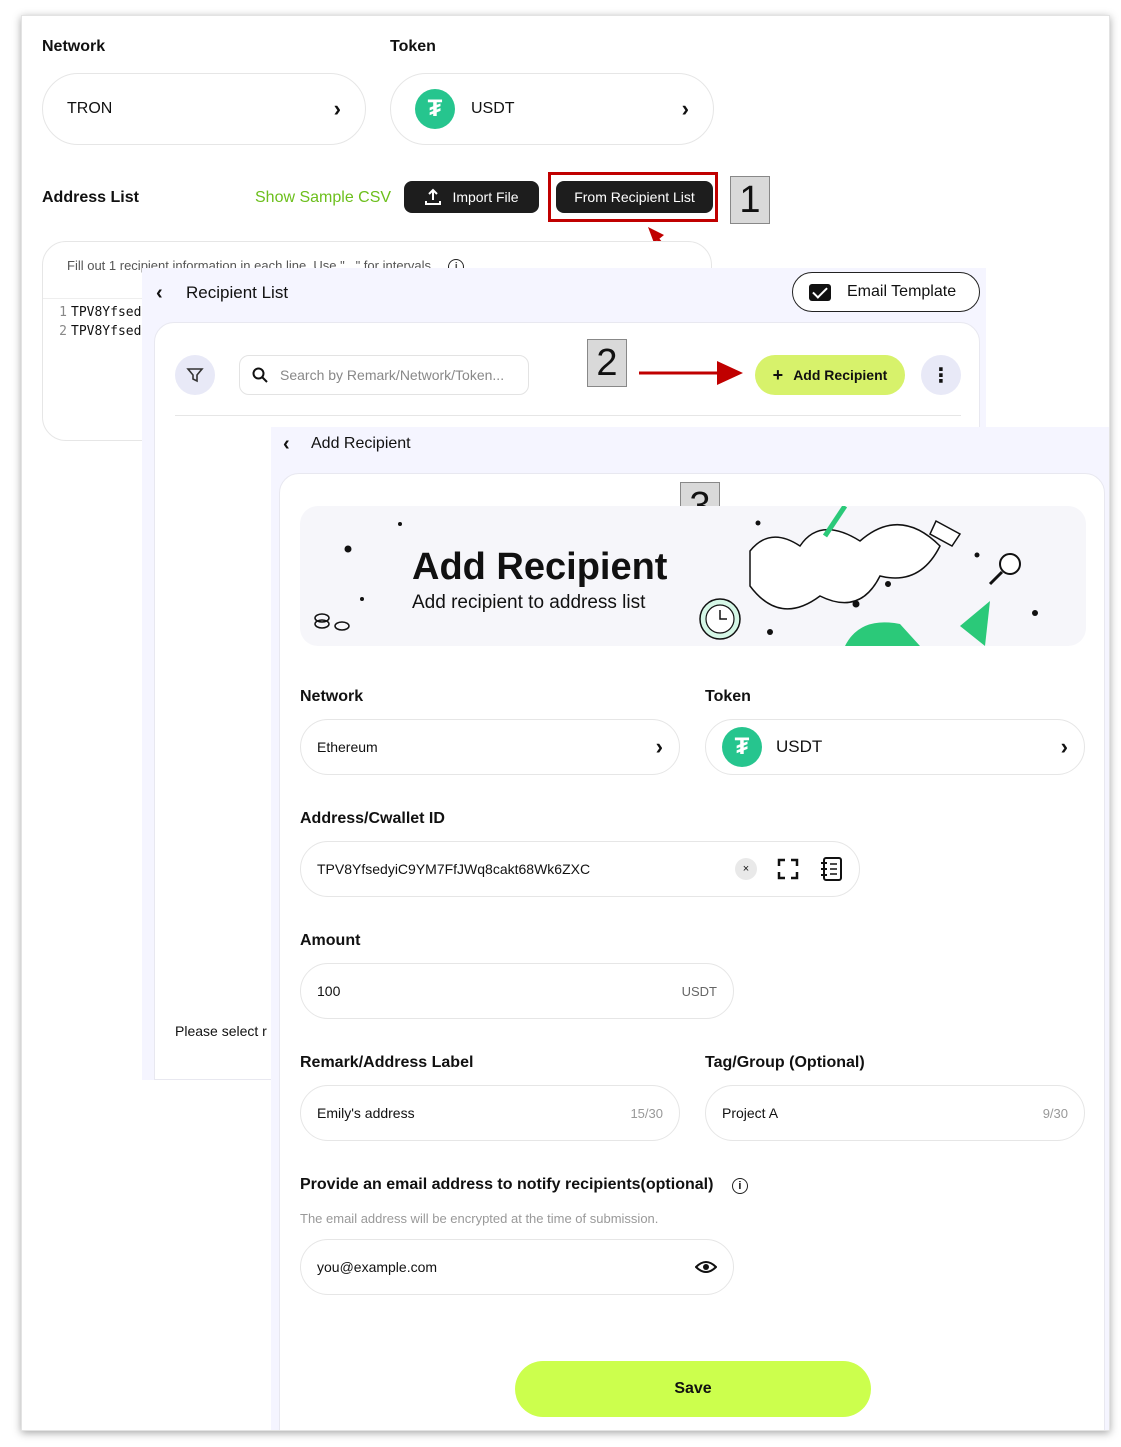  What do you see at coordinates (260, 375) in the screenshot?
I see `search-icon` at bounding box center [260, 375].